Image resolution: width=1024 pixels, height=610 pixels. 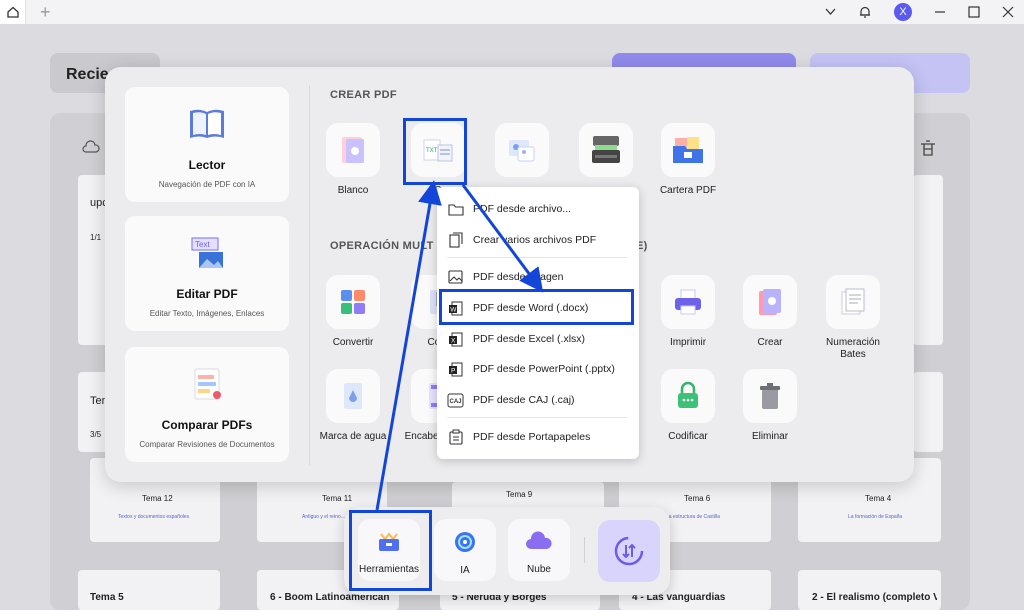 I want to click on menu-item-label: PDF desde Excel (.xlsx), so click(x=529, y=339).